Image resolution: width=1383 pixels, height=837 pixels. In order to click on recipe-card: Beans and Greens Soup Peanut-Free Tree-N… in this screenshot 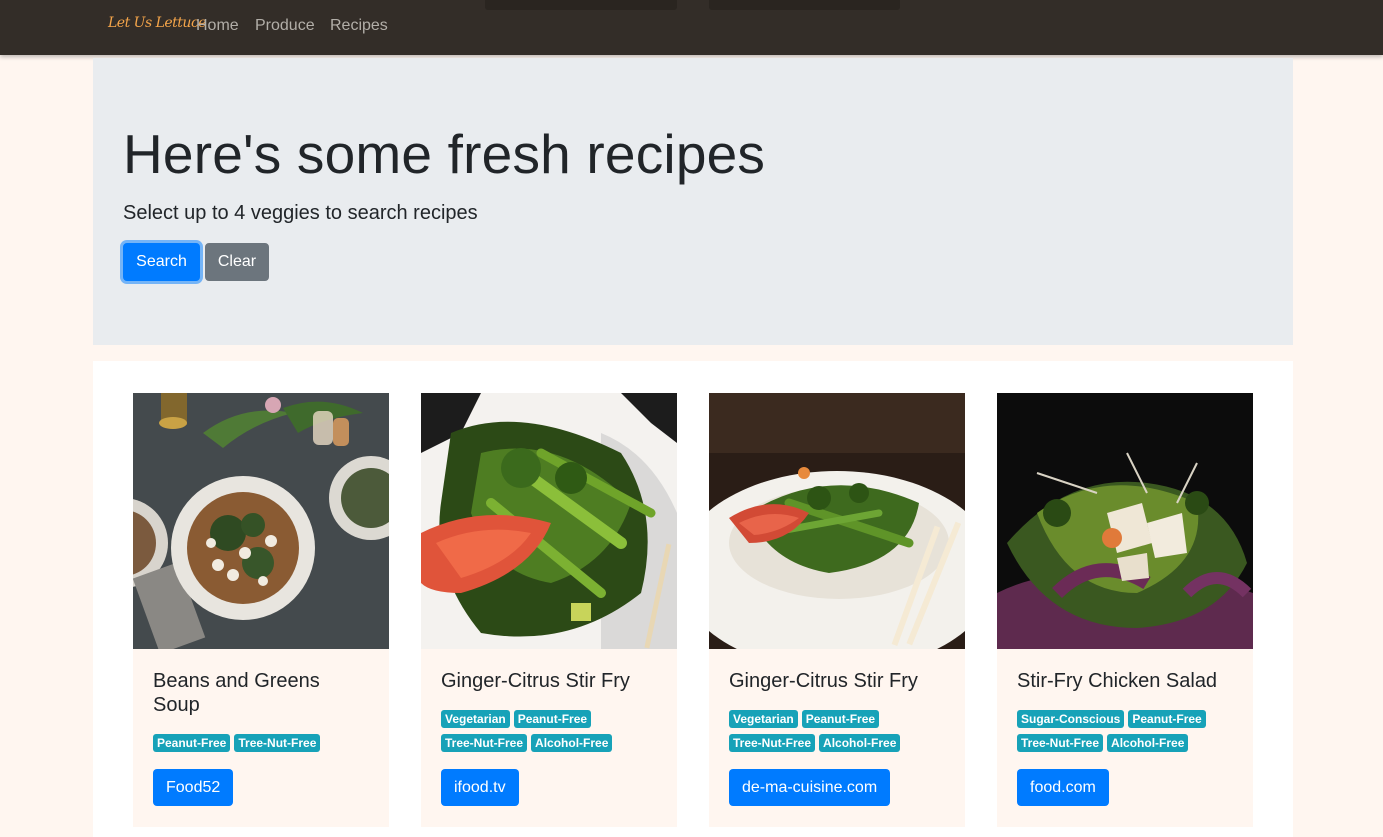, I will do `click(261, 610)`.